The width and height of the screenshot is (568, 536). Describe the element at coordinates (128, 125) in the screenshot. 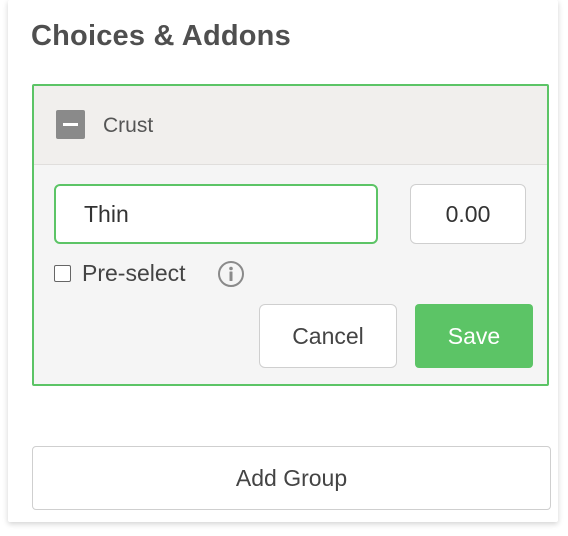

I see `group-name: Crust` at that location.